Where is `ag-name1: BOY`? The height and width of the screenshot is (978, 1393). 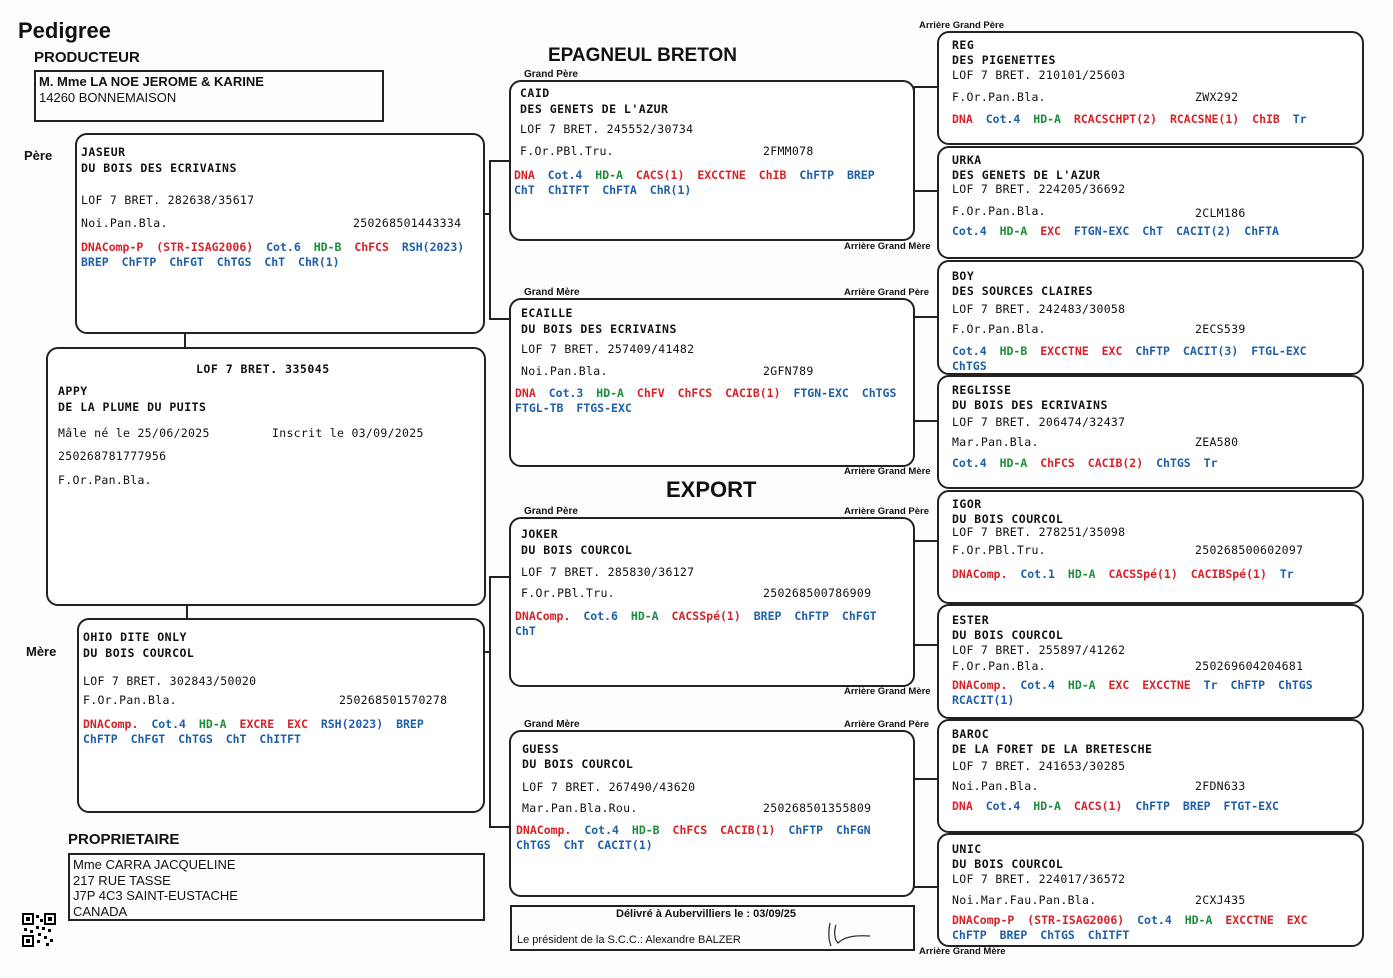 ag-name1: BOY is located at coordinates (963, 276).